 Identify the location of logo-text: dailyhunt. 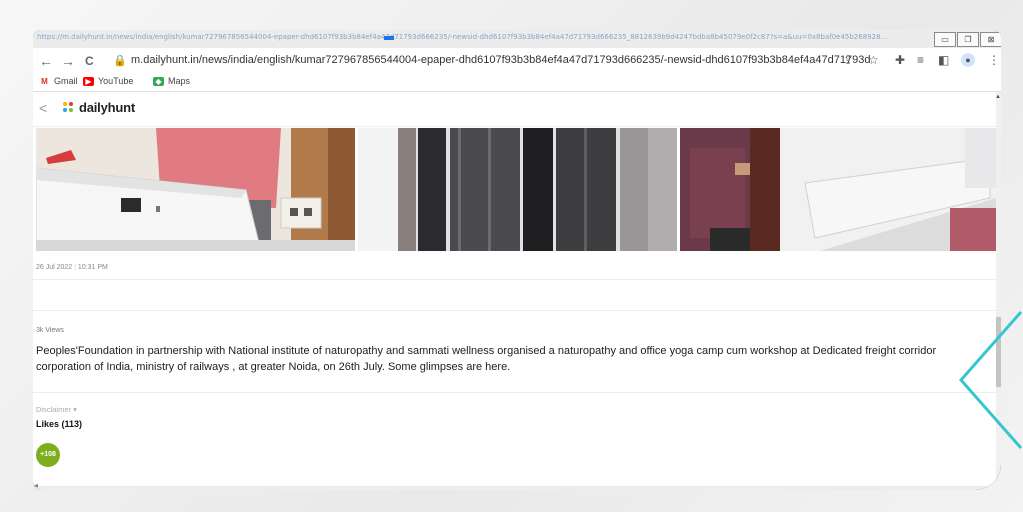
(107, 107).